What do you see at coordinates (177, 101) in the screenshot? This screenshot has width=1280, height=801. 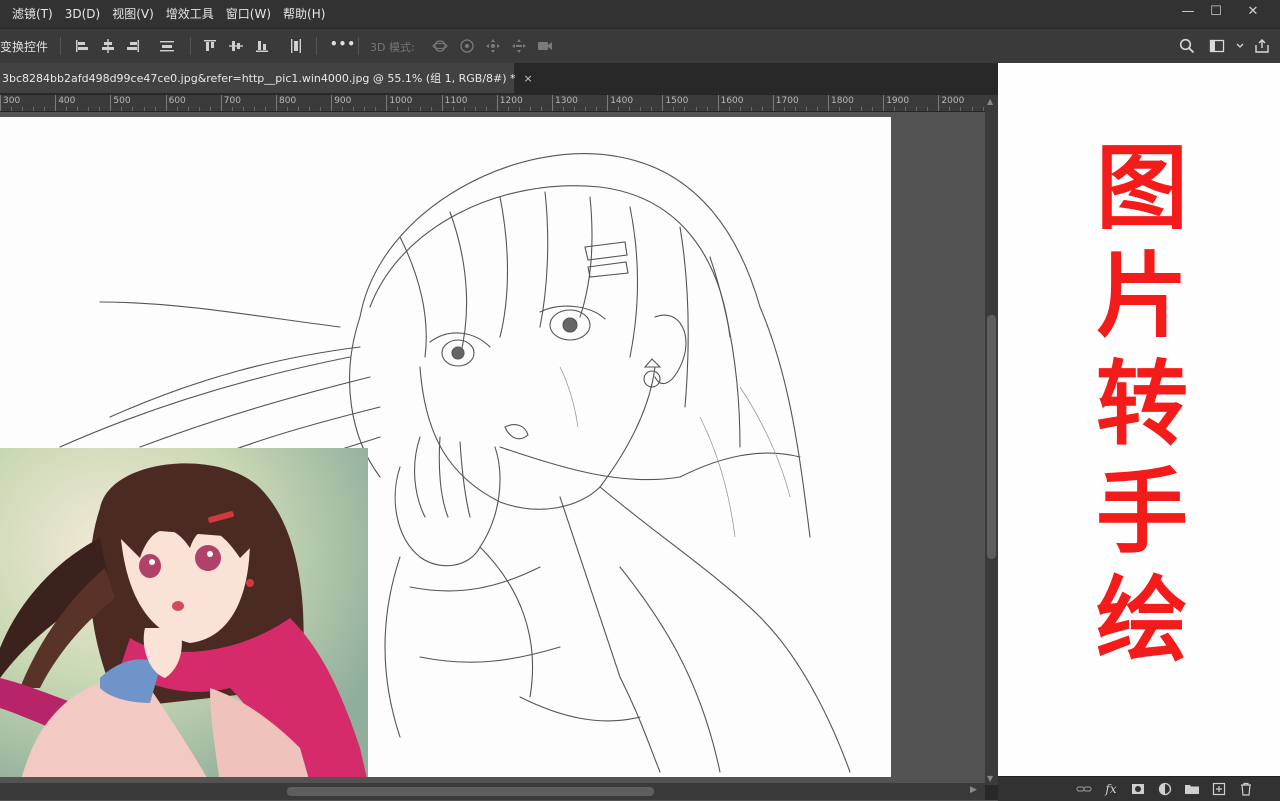 I see `ruler-label: 600` at bounding box center [177, 101].